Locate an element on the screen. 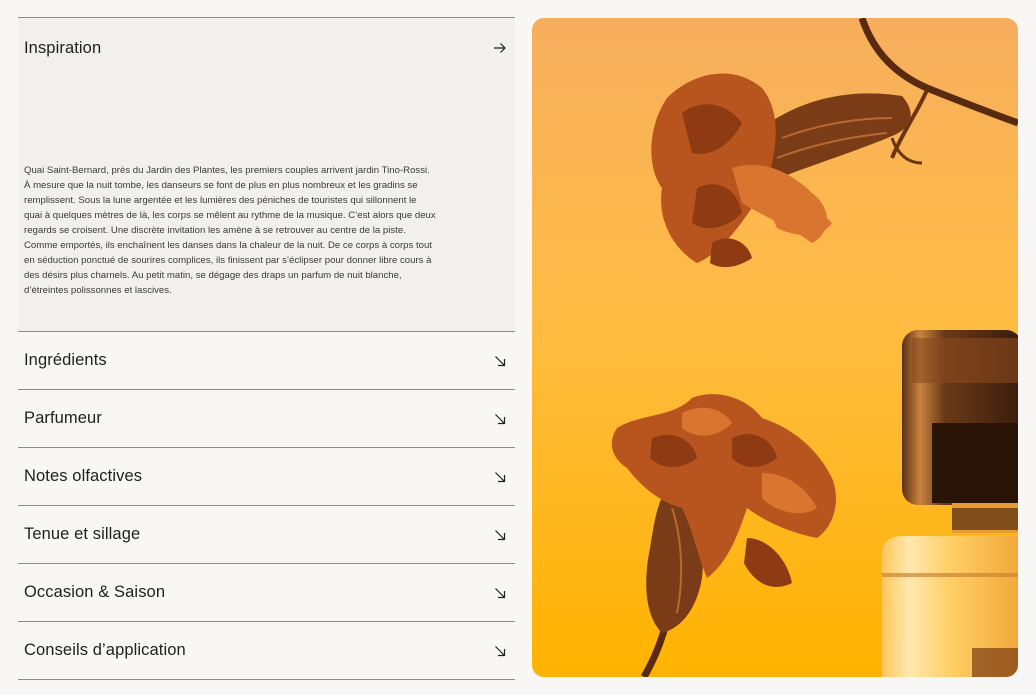 This screenshot has width=1036, height=695. accordion-header-application-tips: Conseils d’application is located at coordinates (266, 650).